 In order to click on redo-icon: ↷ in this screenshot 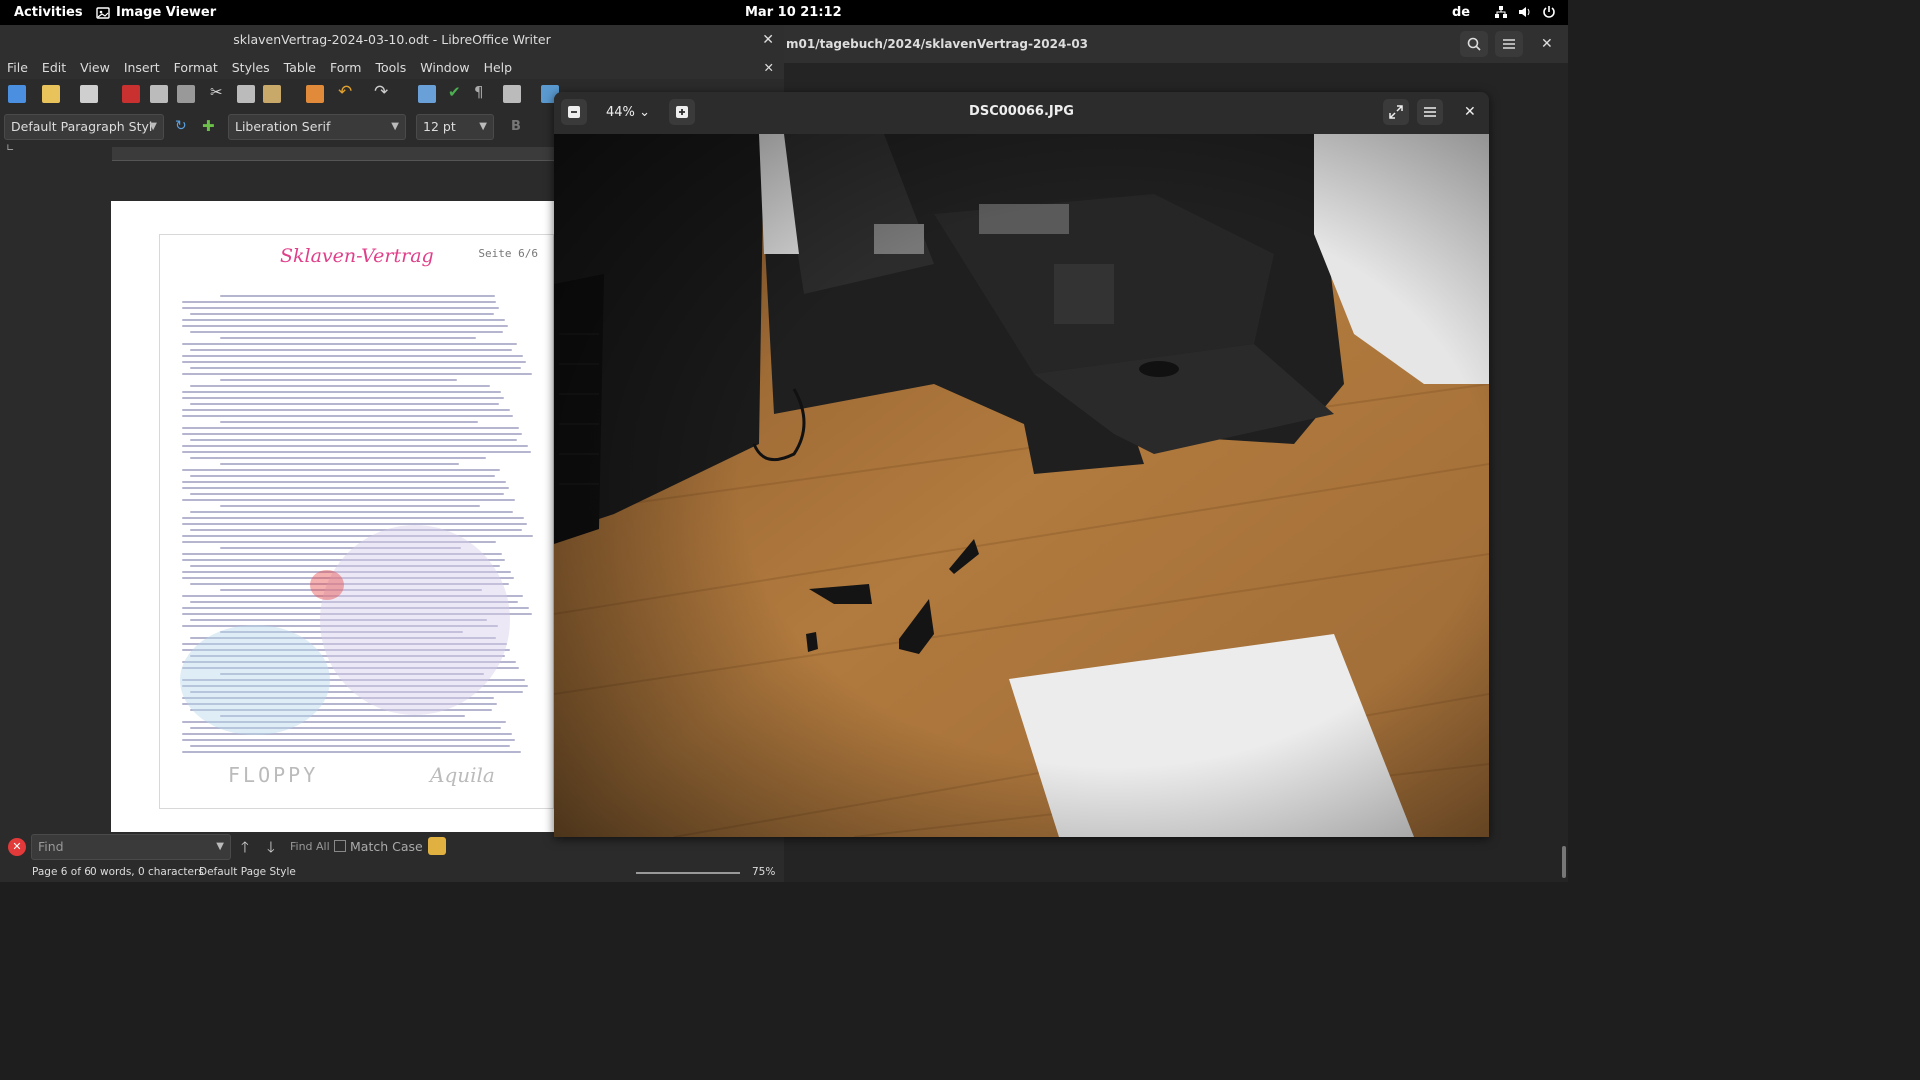, I will do `click(383, 92)`.